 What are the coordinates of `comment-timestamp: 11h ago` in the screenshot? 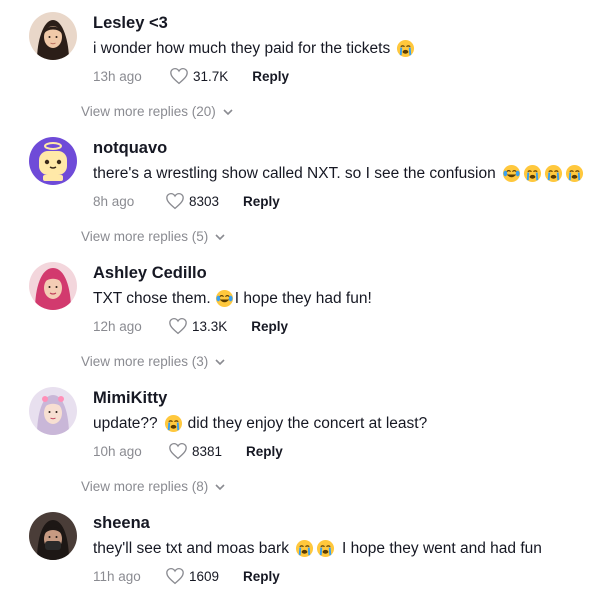 It's located at (117, 576).